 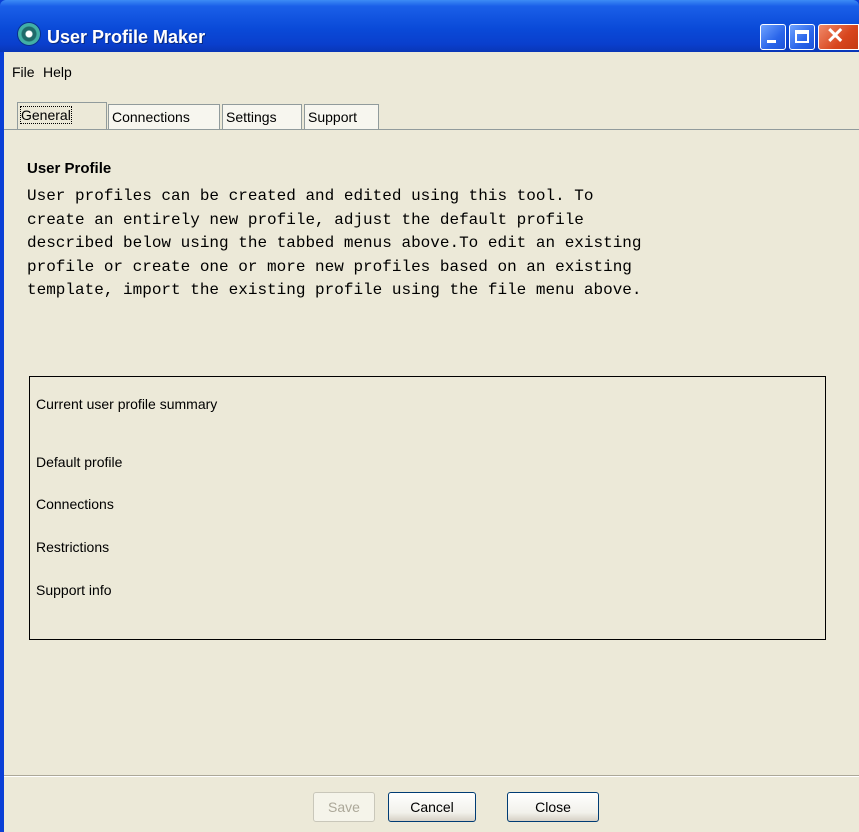 I want to click on window-title: User Profile Maker, so click(x=126, y=37).